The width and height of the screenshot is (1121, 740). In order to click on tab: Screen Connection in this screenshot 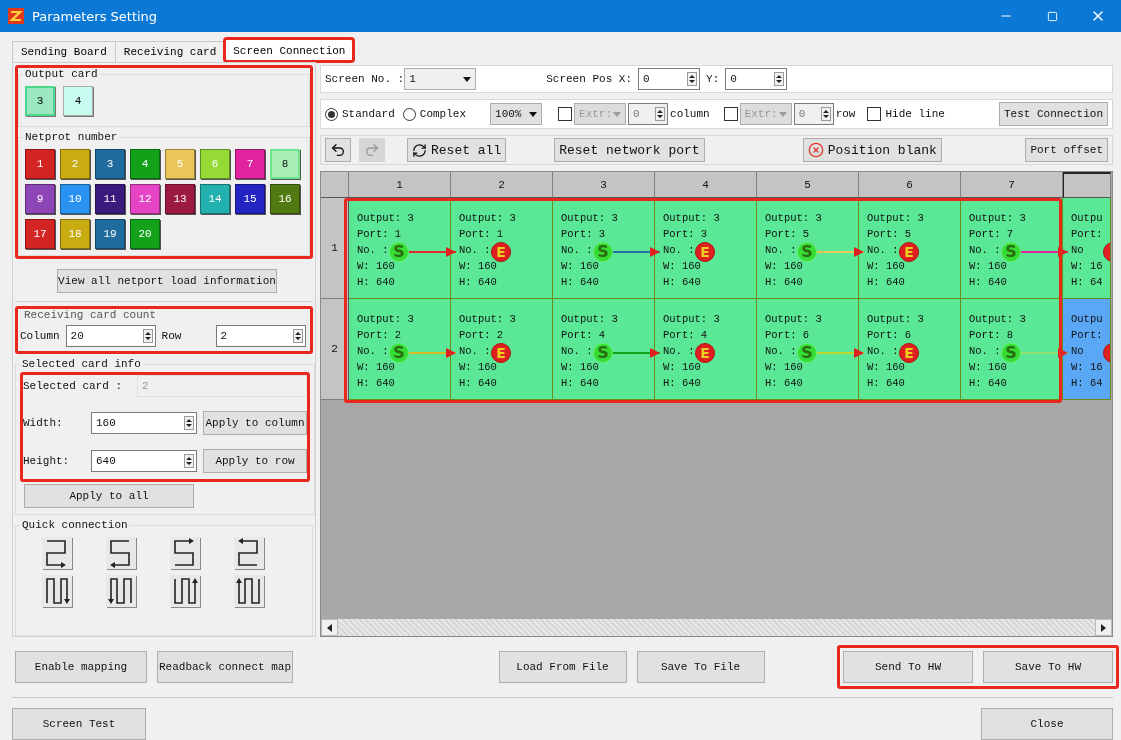, I will do `click(289, 50)`.